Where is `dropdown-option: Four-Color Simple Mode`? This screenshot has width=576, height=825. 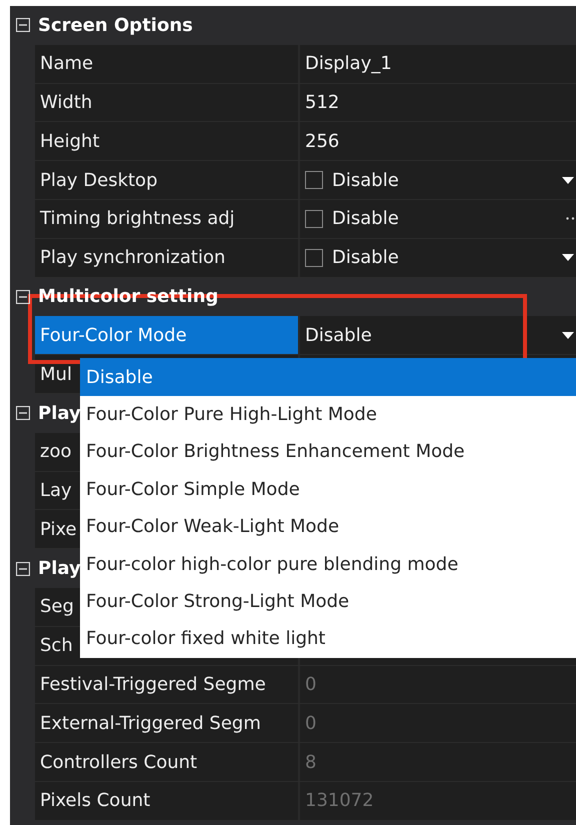 dropdown-option: Four-Color Simple Mode is located at coordinates (328, 489).